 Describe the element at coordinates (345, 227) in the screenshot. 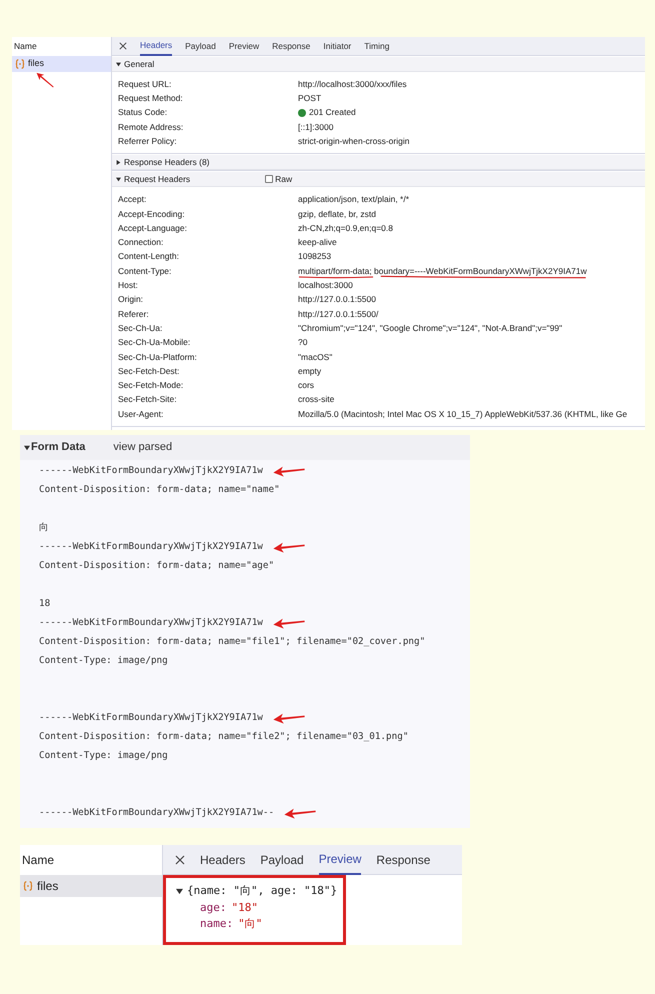

I see `header-value: zh-CN,zh;q=0.9,en;q=0.8` at that location.